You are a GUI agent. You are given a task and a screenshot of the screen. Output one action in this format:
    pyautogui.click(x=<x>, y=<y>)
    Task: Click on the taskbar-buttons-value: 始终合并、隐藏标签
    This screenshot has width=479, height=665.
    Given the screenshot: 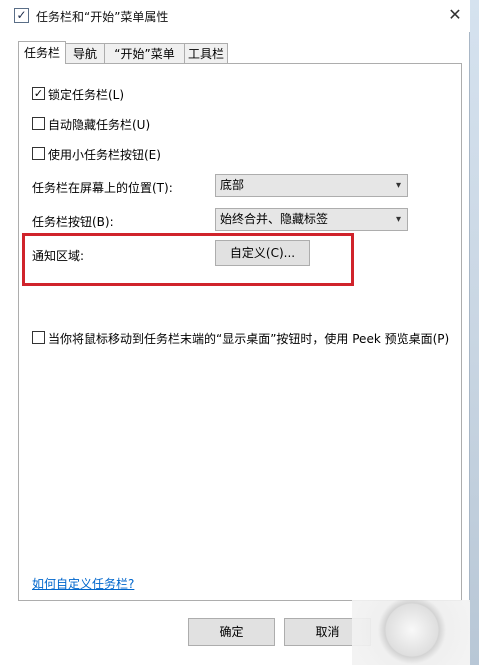 What is the action you would take?
    pyautogui.click(x=274, y=219)
    